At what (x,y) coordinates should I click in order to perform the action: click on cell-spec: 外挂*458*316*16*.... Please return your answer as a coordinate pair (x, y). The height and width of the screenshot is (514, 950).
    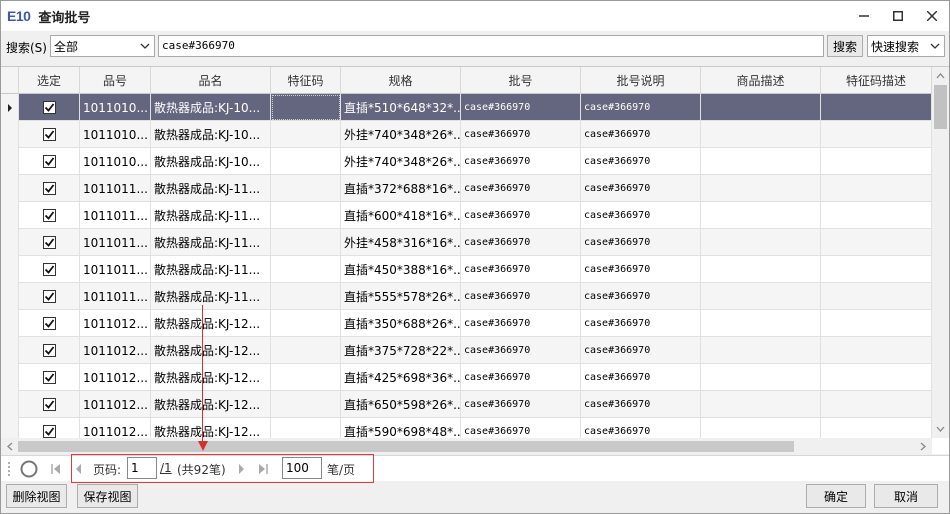
    Looking at the image, I should click on (401, 242).